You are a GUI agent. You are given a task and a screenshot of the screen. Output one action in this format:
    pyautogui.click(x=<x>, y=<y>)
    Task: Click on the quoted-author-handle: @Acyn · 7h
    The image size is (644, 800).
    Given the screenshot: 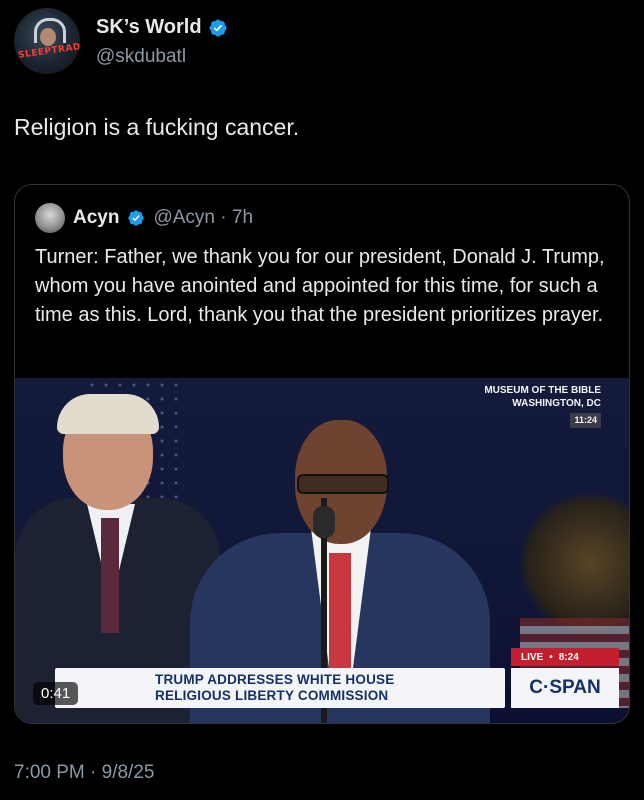 What is the action you would take?
    pyautogui.click(x=203, y=218)
    